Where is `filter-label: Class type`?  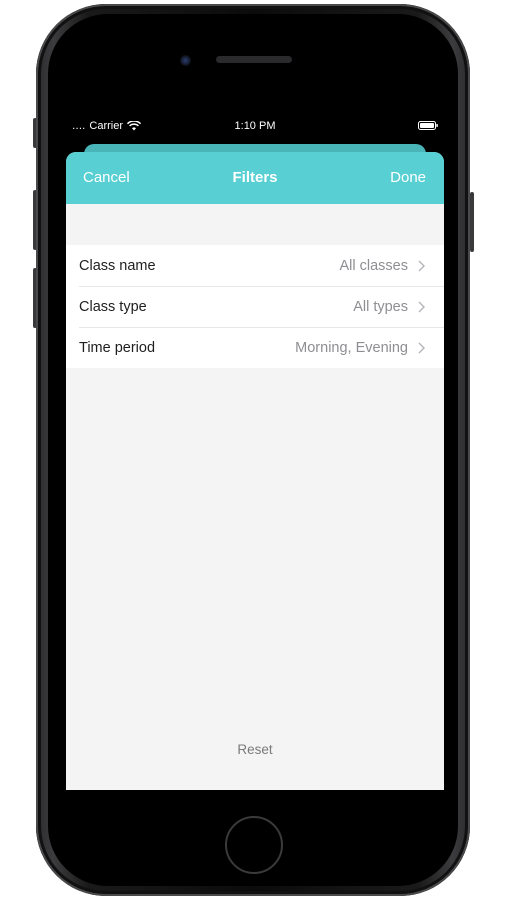
filter-label: Class type is located at coordinates (113, 306).